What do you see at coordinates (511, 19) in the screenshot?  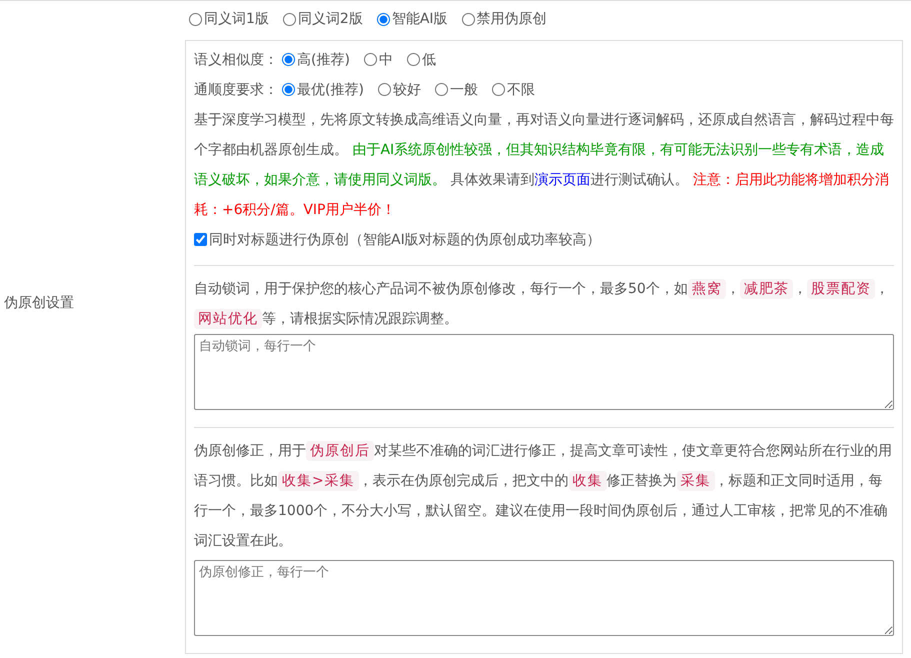 I see `option-label: 禁用伪原创` at bounding box center [511, 19].